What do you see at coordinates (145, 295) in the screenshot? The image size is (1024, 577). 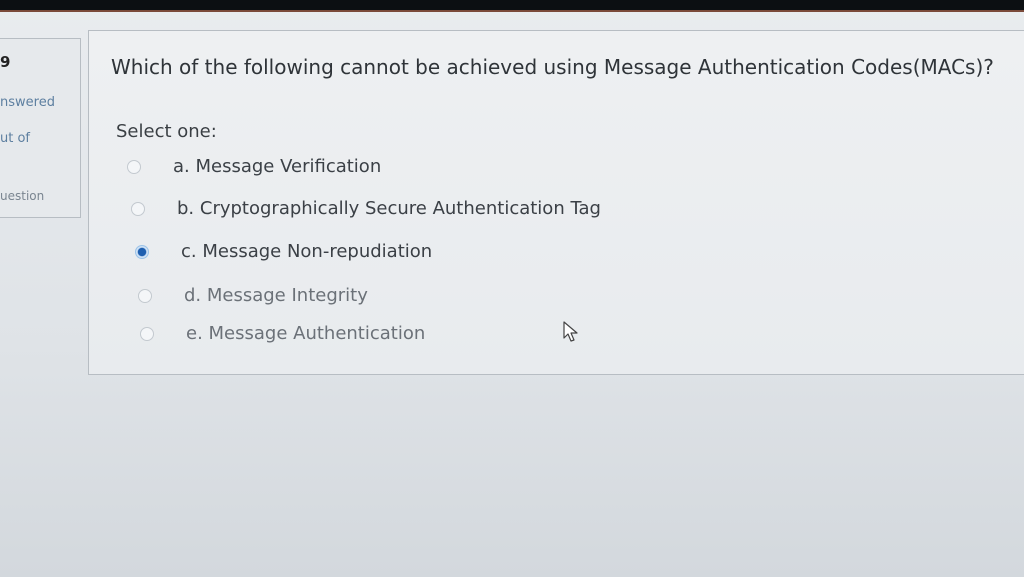 I see `radio-button-d` at bounding box center [145, 295].